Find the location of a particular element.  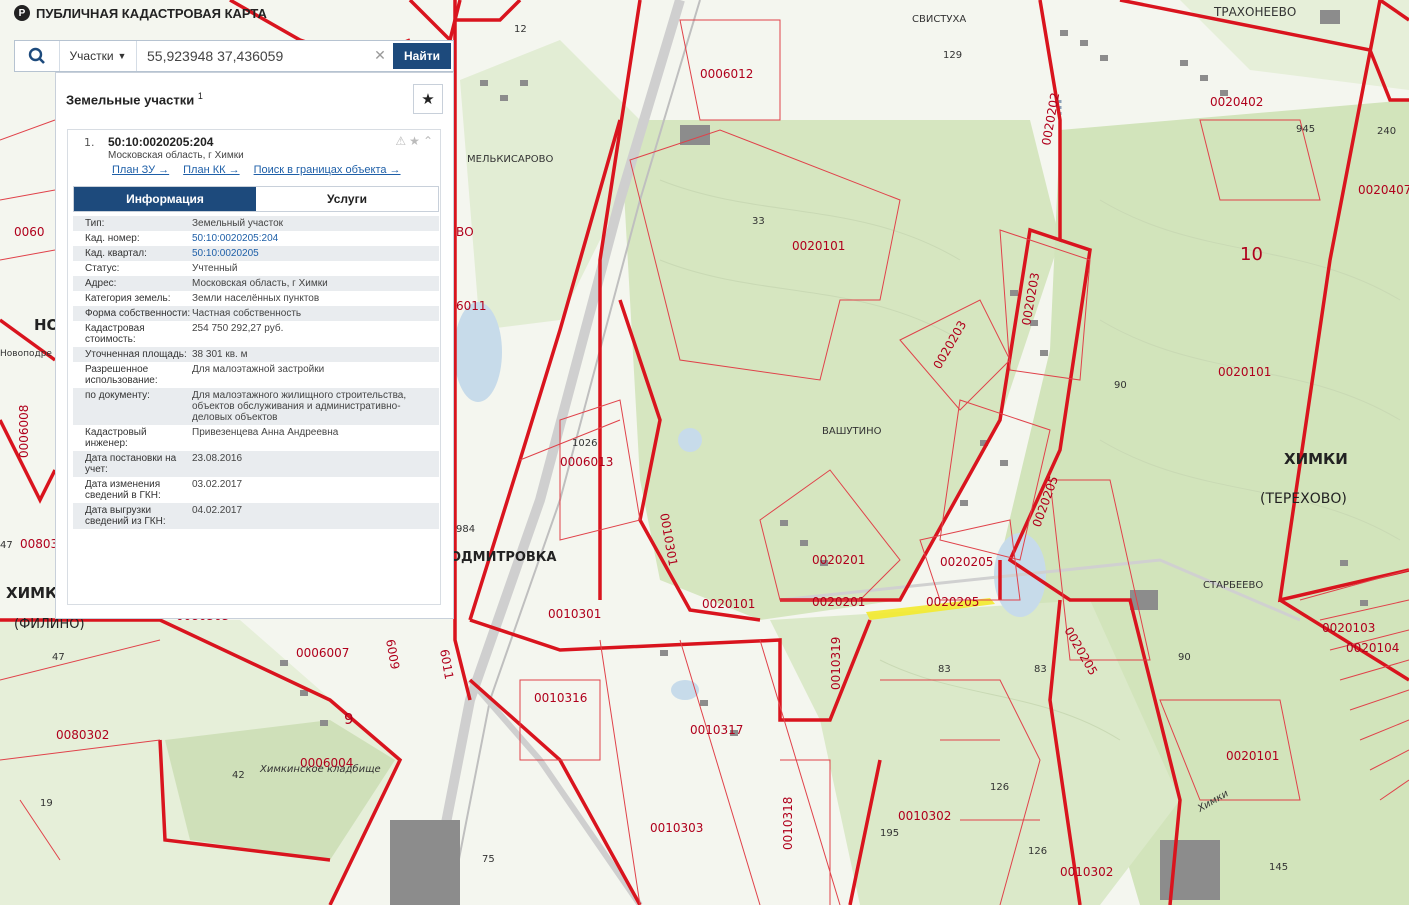

result-count: 1 is located at coordinates (200, 95).